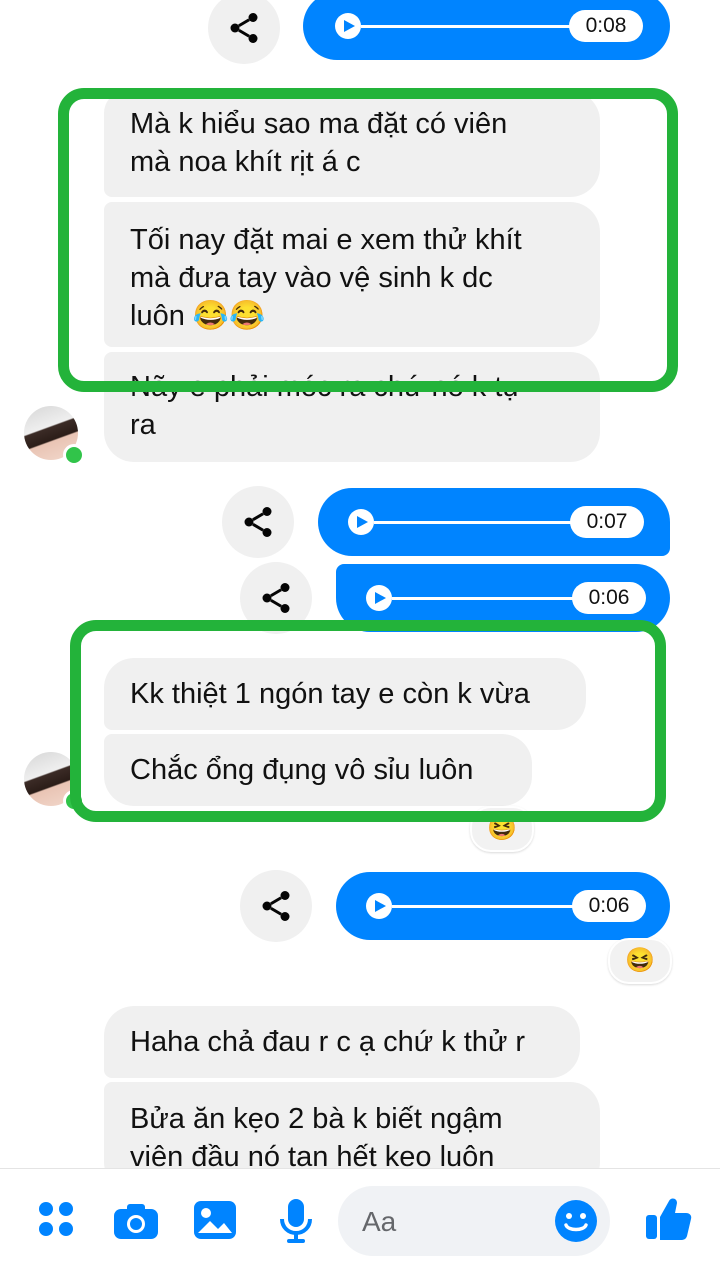 This screenshot has width=720, height=1268. I want to click on message-reaction: 😆, so click(640, 961).